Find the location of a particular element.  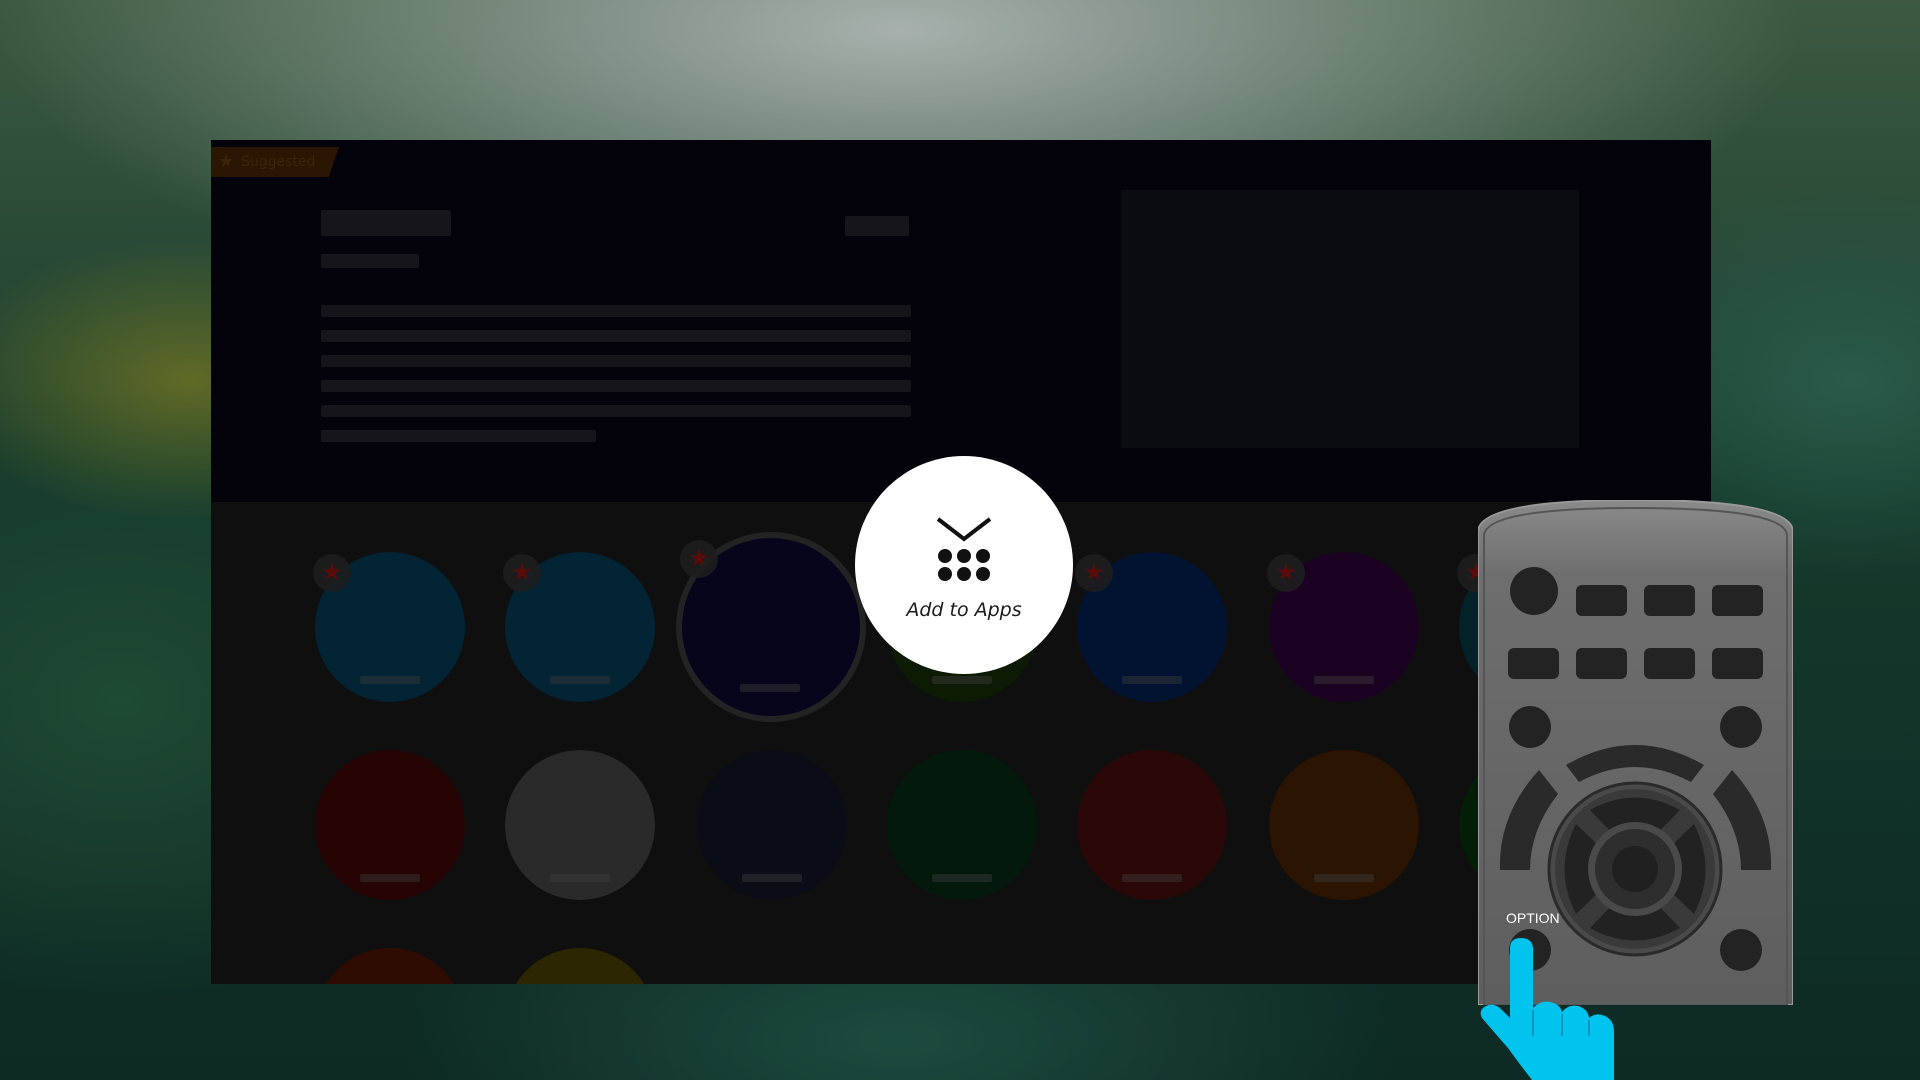

app-tile-focused: ★ is located at coordinates (770, 627).